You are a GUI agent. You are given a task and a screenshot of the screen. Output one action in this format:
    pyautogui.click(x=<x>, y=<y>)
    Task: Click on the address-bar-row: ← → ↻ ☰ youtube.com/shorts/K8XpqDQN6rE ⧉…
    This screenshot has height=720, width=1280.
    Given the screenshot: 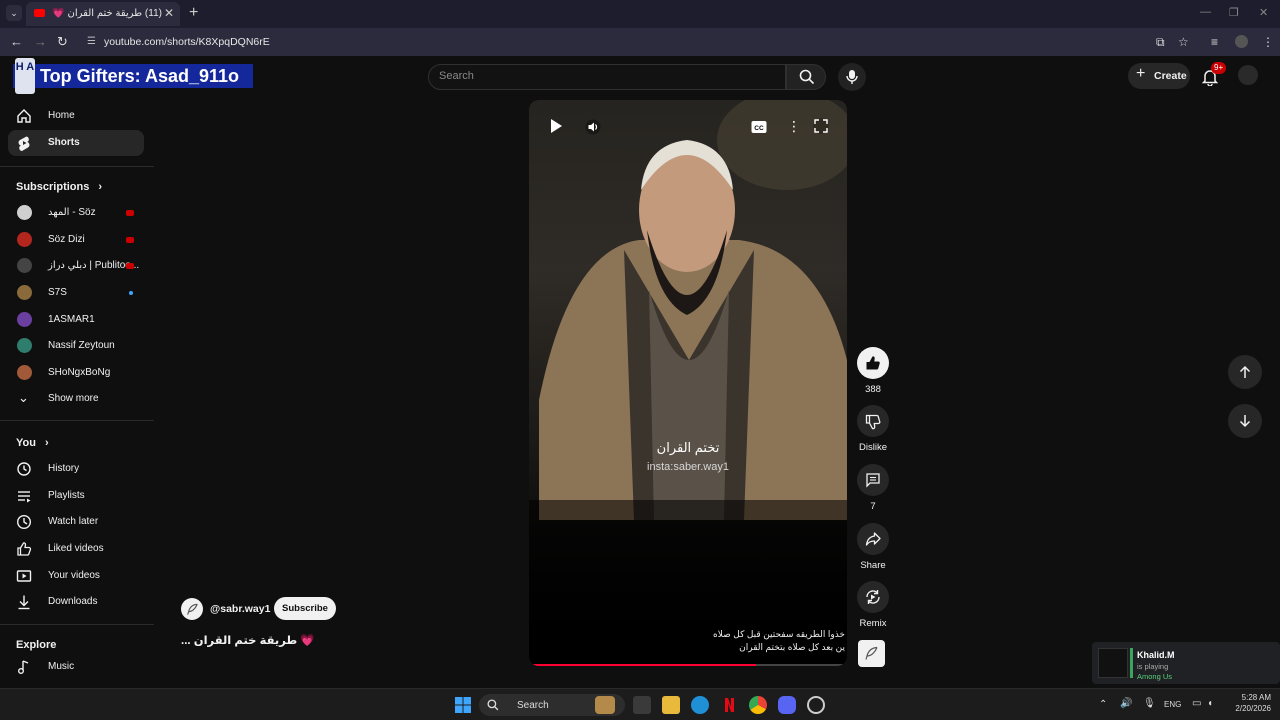 What is the action you would take?
    pyautogui.click(x=640, y=42)
    